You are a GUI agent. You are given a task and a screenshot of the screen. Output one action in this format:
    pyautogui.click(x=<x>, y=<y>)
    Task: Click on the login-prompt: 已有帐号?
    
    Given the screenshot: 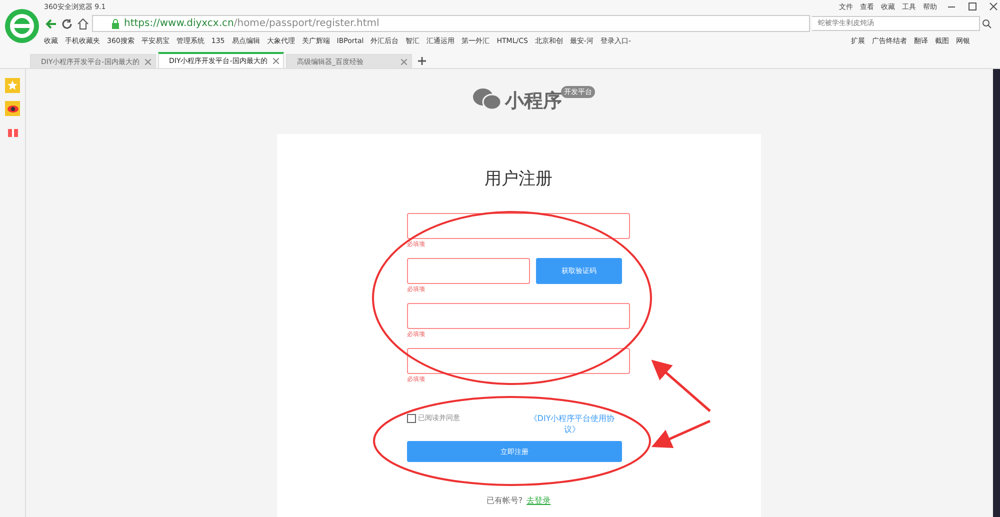 What is the action you would take?
    pyautogui.click(x=504, y=500)
    